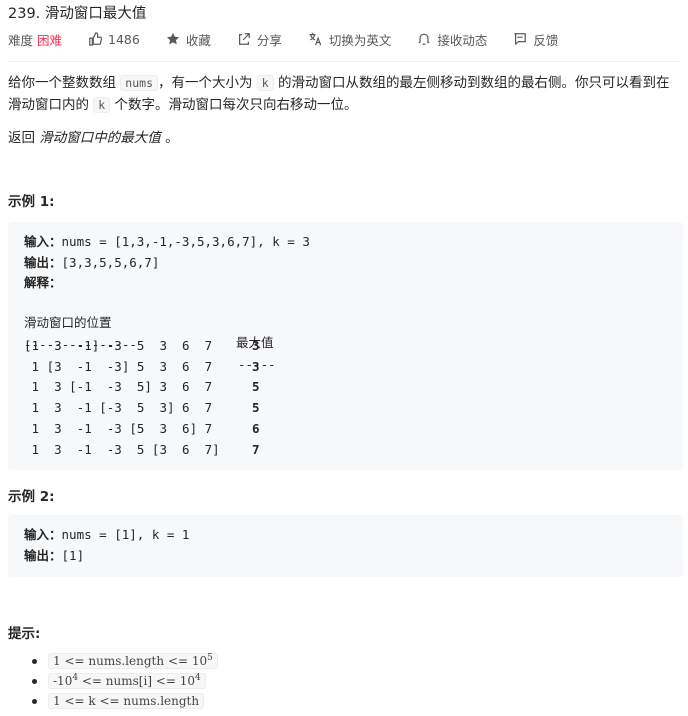  I want to click on constraint-item: 1 <= k <= nums.length, so click(123, 701).